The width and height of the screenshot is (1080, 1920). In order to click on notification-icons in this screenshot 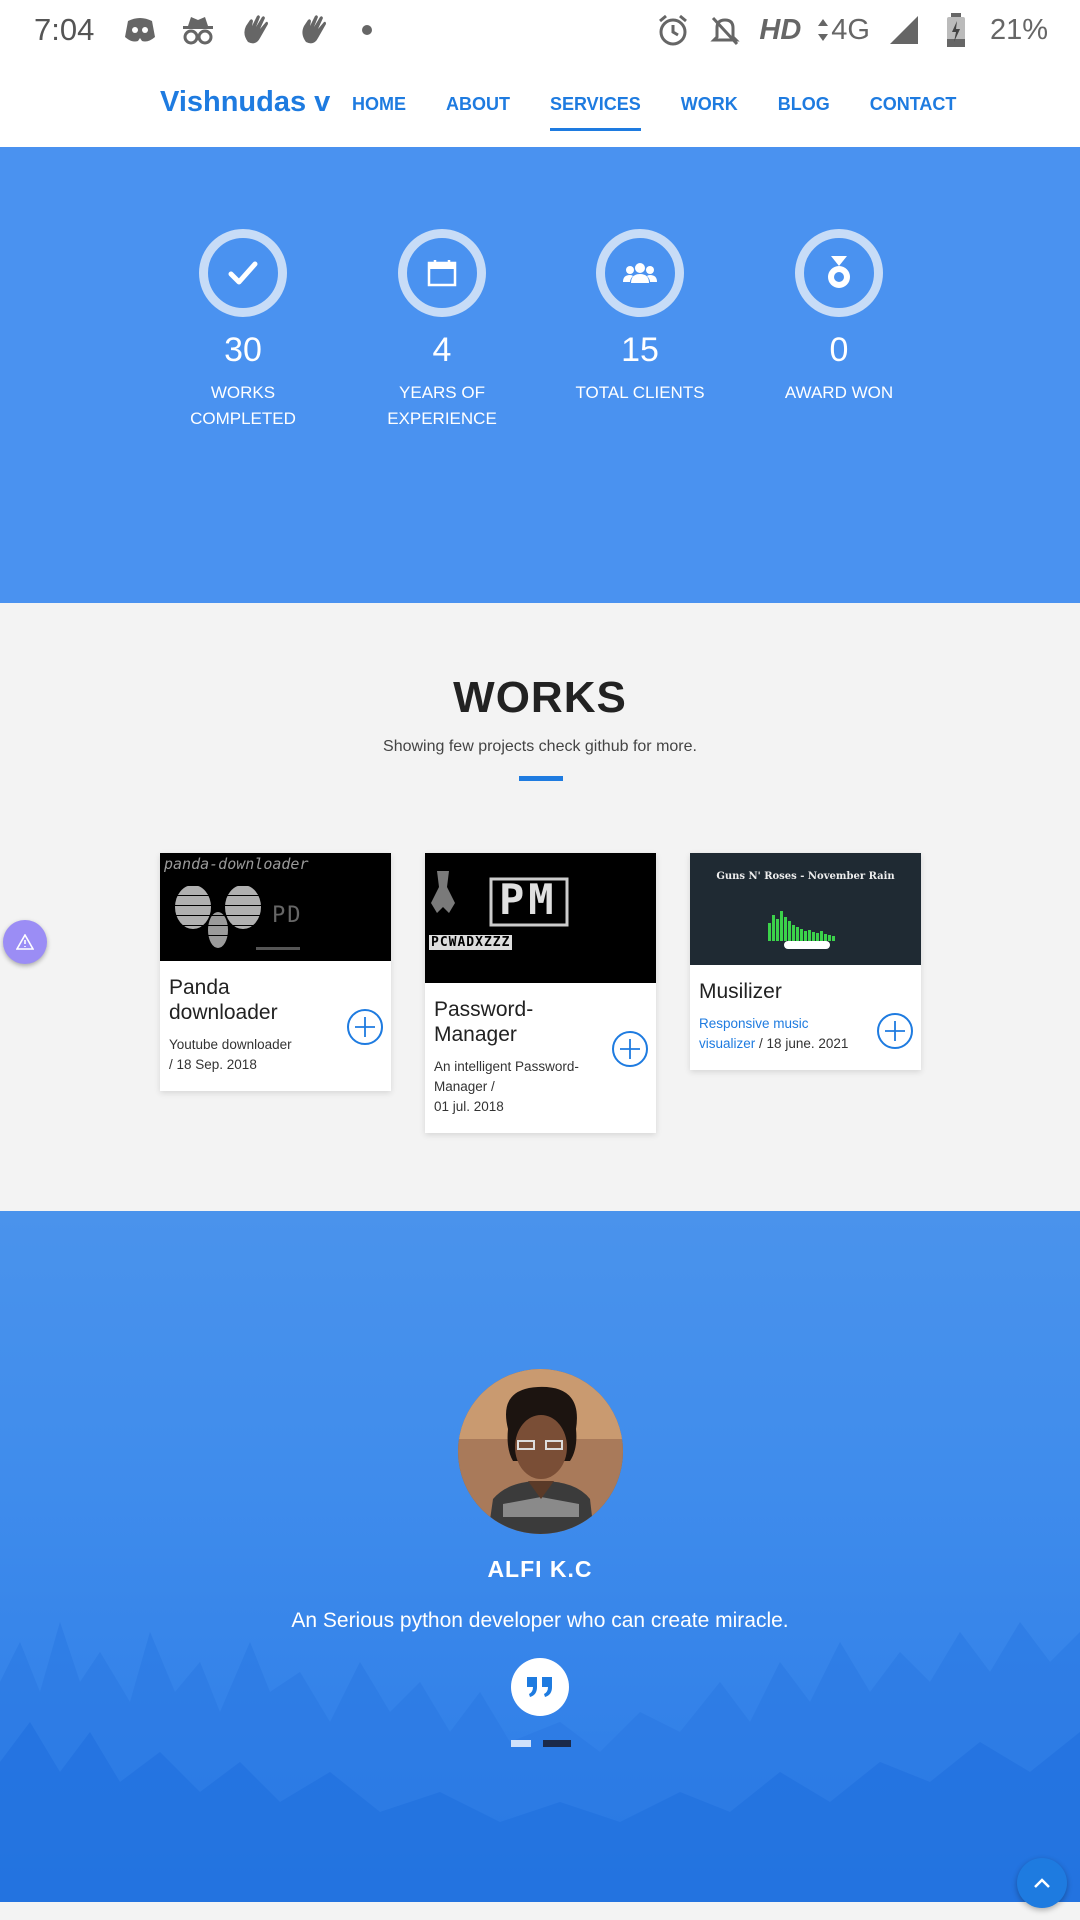, I will do `click(247, 30)`.